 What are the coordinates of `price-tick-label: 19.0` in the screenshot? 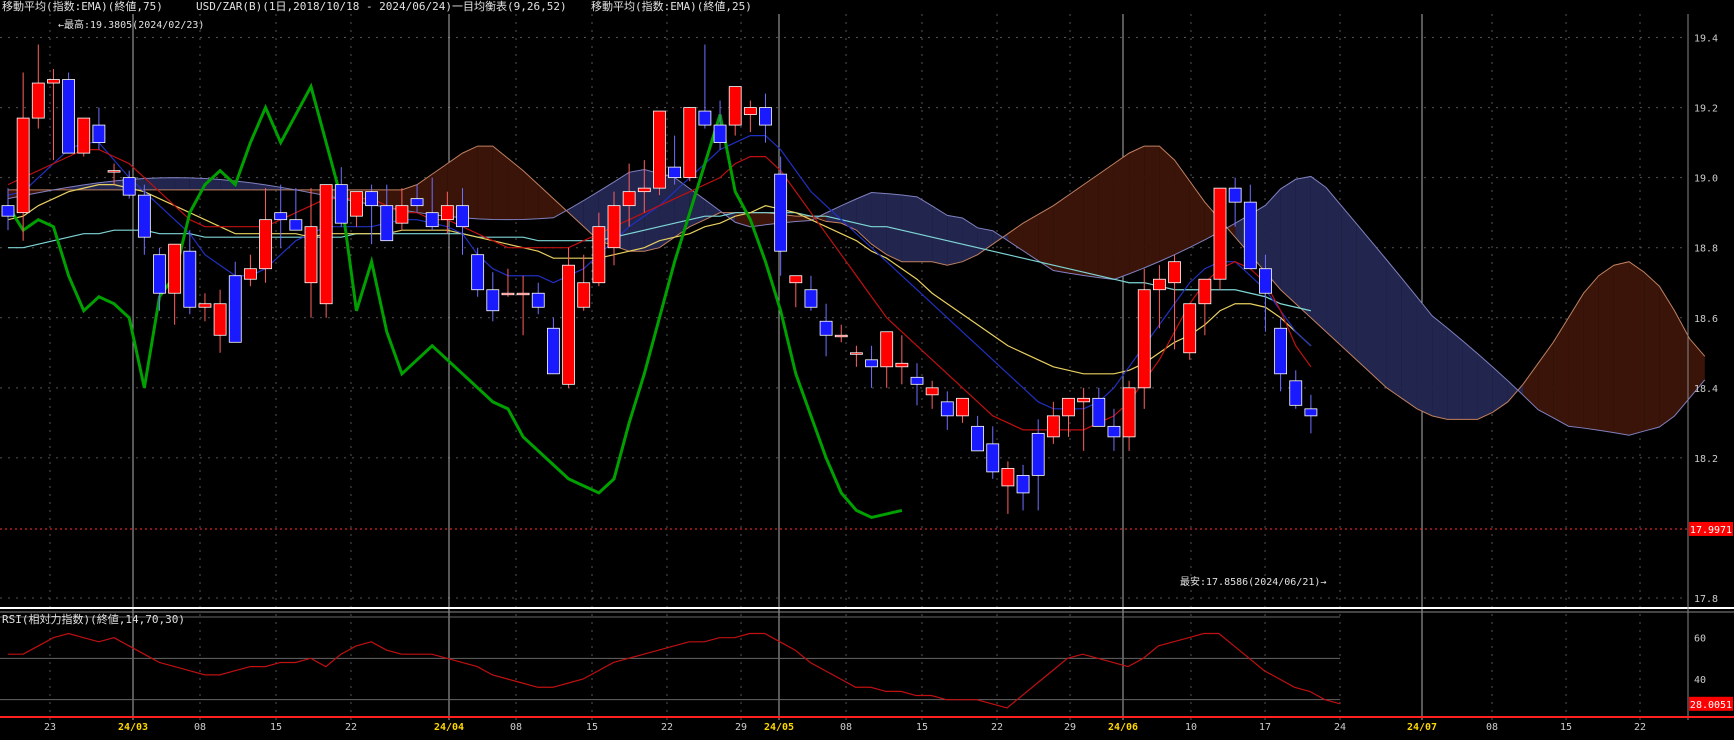 It's located at (1706, 179).